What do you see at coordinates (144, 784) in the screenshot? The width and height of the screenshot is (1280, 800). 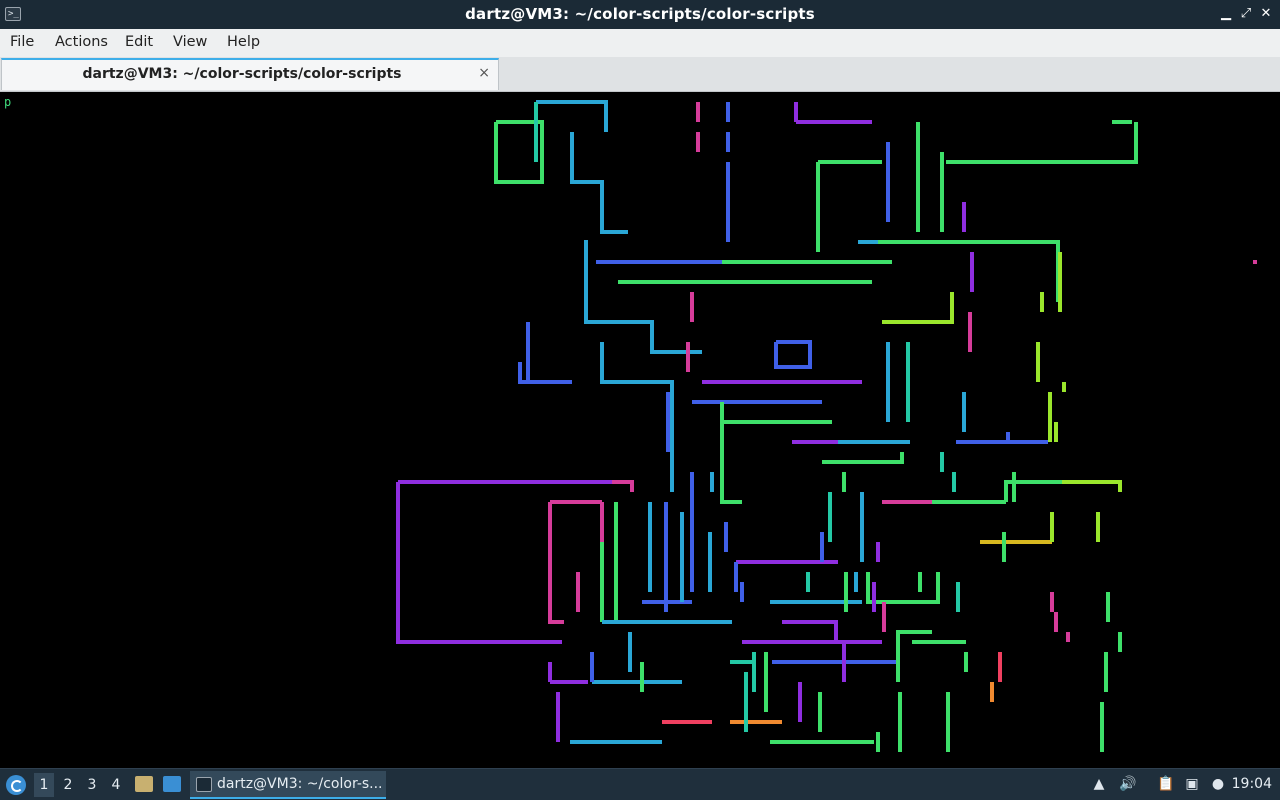 I see `file-manager-icon` at bounding box center [144, 784].